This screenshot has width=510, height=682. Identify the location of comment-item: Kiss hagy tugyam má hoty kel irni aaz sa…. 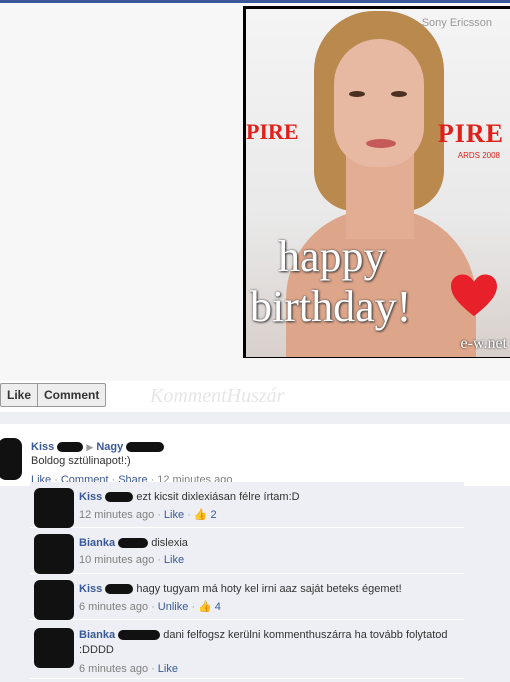
(247, 597).